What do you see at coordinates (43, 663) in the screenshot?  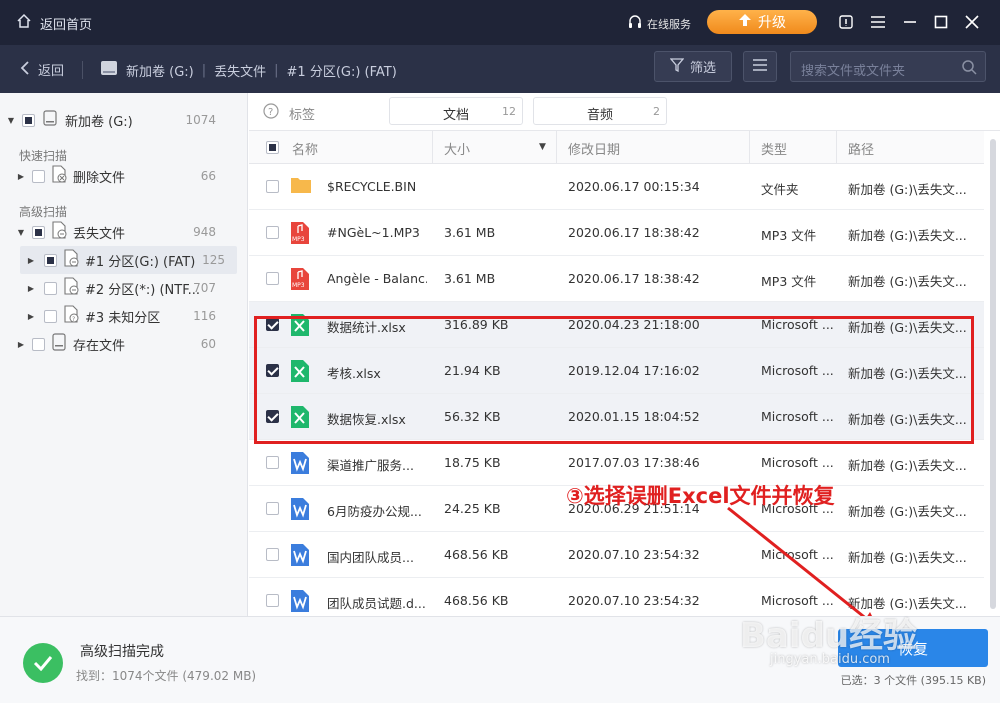 I see `check-circle-icon` at bounding box center [43, 663].